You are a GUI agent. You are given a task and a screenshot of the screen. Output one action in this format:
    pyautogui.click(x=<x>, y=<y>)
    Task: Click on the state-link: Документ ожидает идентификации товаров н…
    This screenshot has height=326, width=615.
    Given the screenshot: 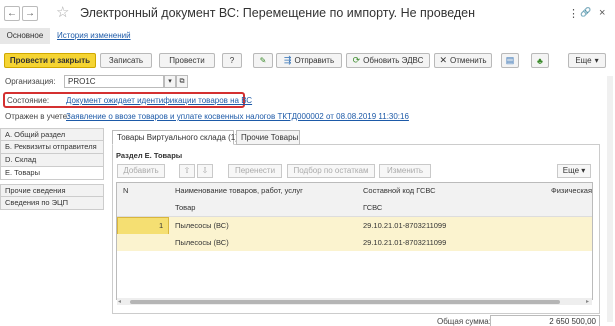 What is the action you would take?
    pyautogui.click(x=159, y=100)
    